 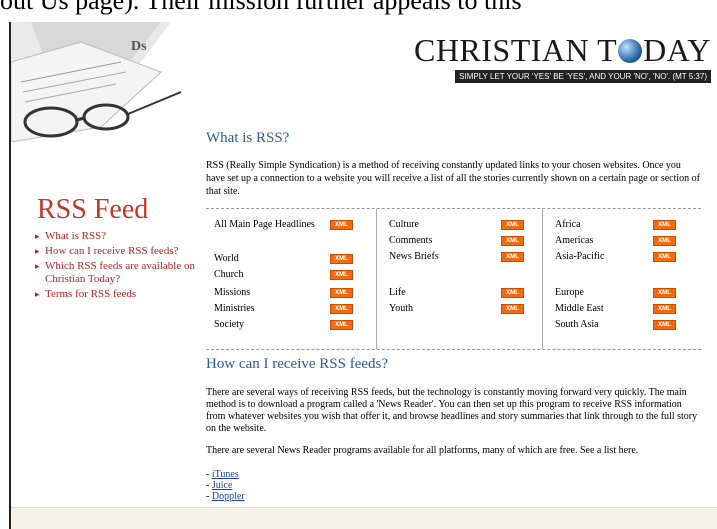 I want to click on reader-link-itunes: iTunes, so click(x=225, y=474).